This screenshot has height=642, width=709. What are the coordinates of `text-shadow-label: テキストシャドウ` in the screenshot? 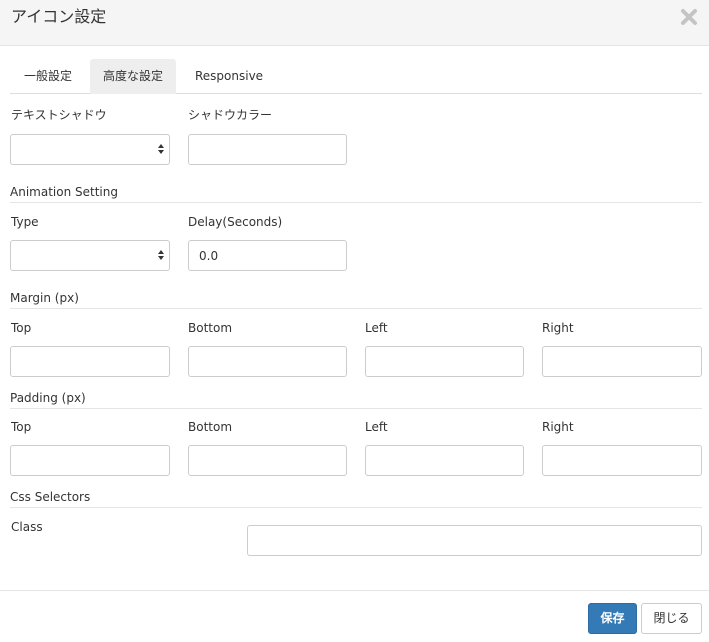 It's located at (59, 115).